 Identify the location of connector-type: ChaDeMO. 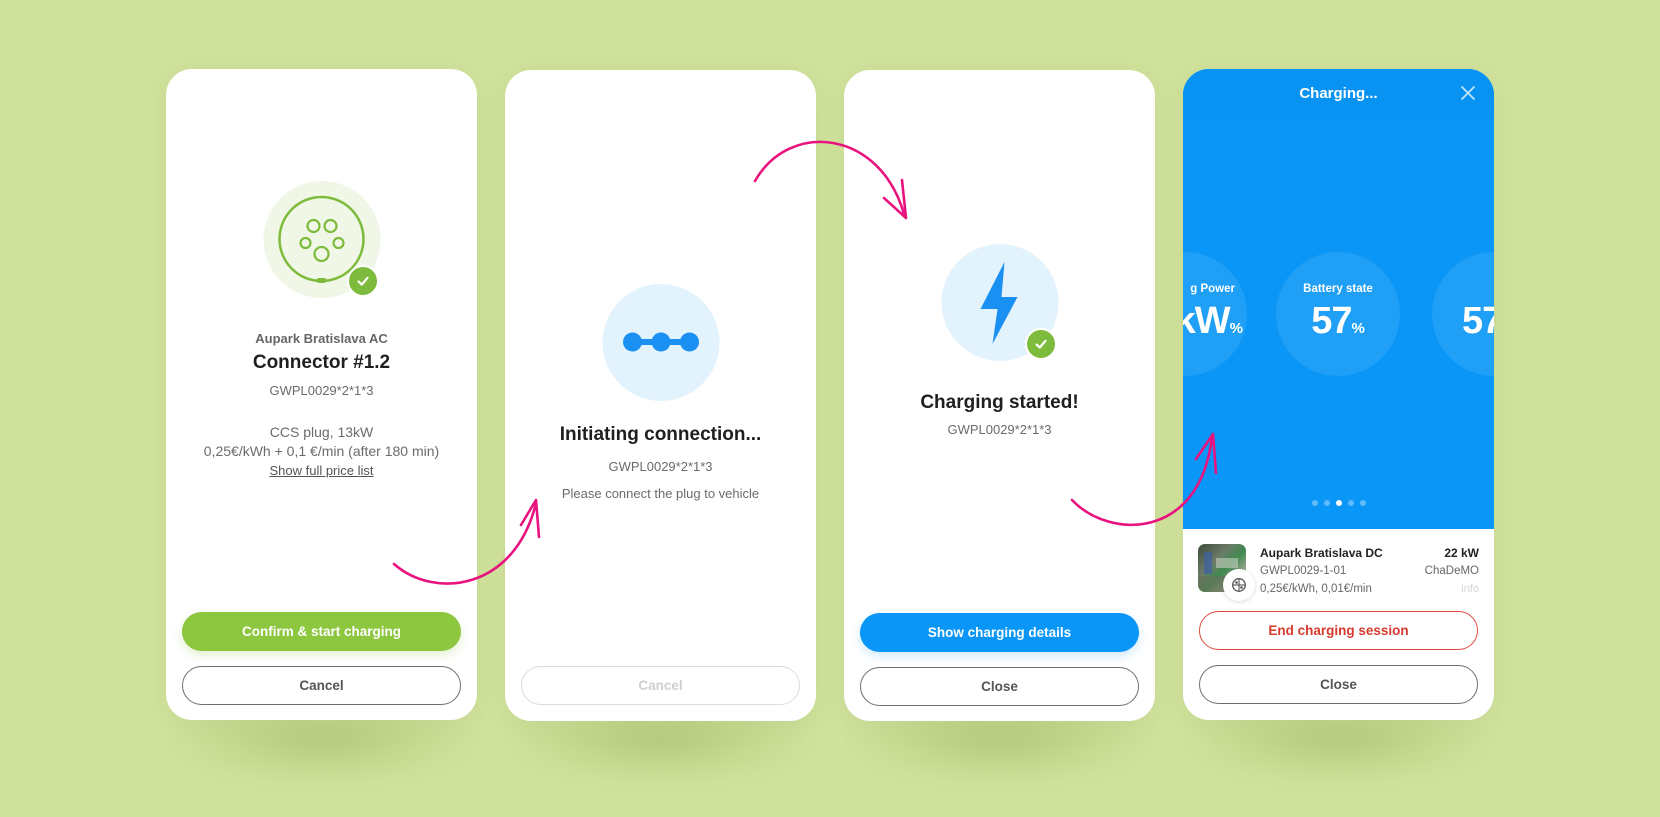
(1451, 571).